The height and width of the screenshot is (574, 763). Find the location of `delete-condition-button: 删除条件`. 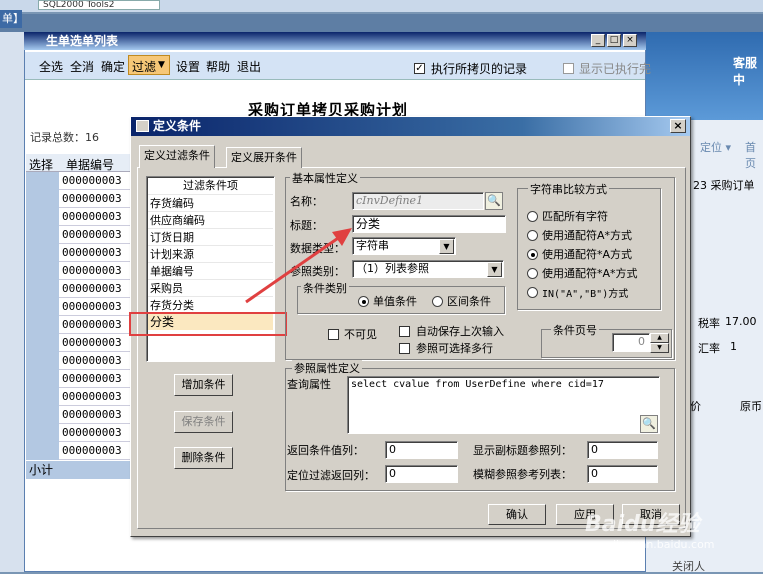

delete-condition-button: 删除条件 is located at coordinates (203, 458).